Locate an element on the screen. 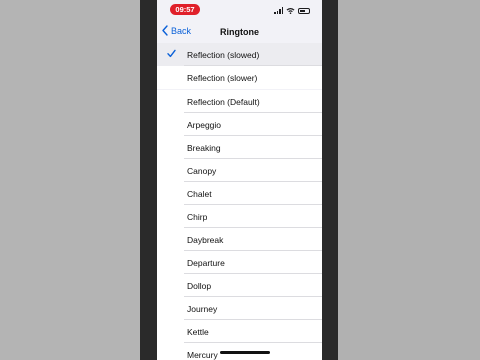 The height and width of the screenshot is (360, 480). custom-ringtone-group: Reflection (slowed) Reflection (slower) is located at coordinates (239, 66).